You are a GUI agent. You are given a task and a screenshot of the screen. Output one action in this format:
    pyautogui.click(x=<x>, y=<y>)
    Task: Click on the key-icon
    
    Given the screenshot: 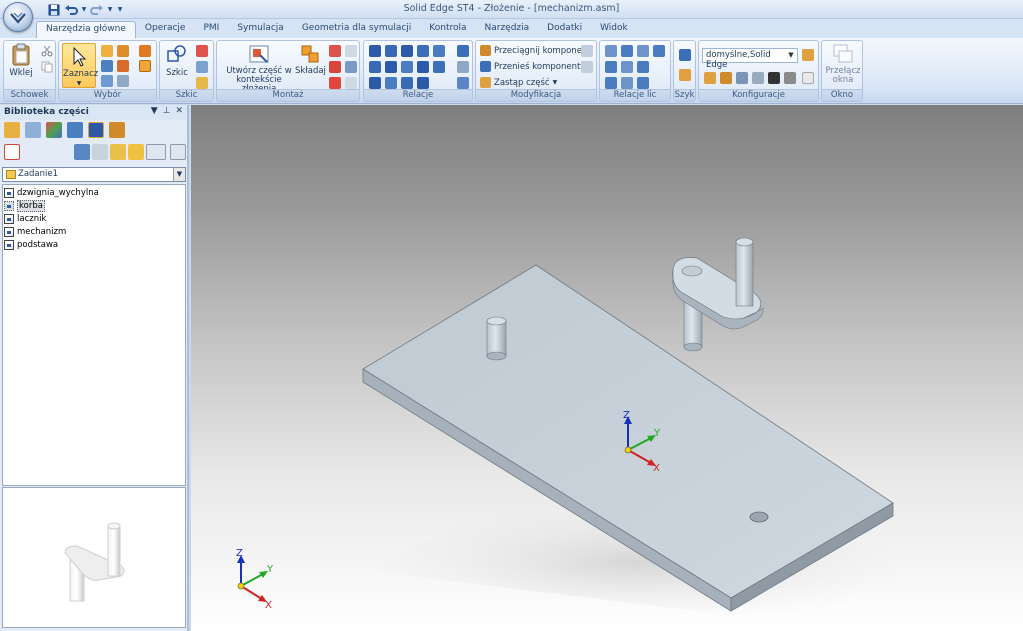 What is the action you would take?
    pyautogui.click(x=790, y=78)
    